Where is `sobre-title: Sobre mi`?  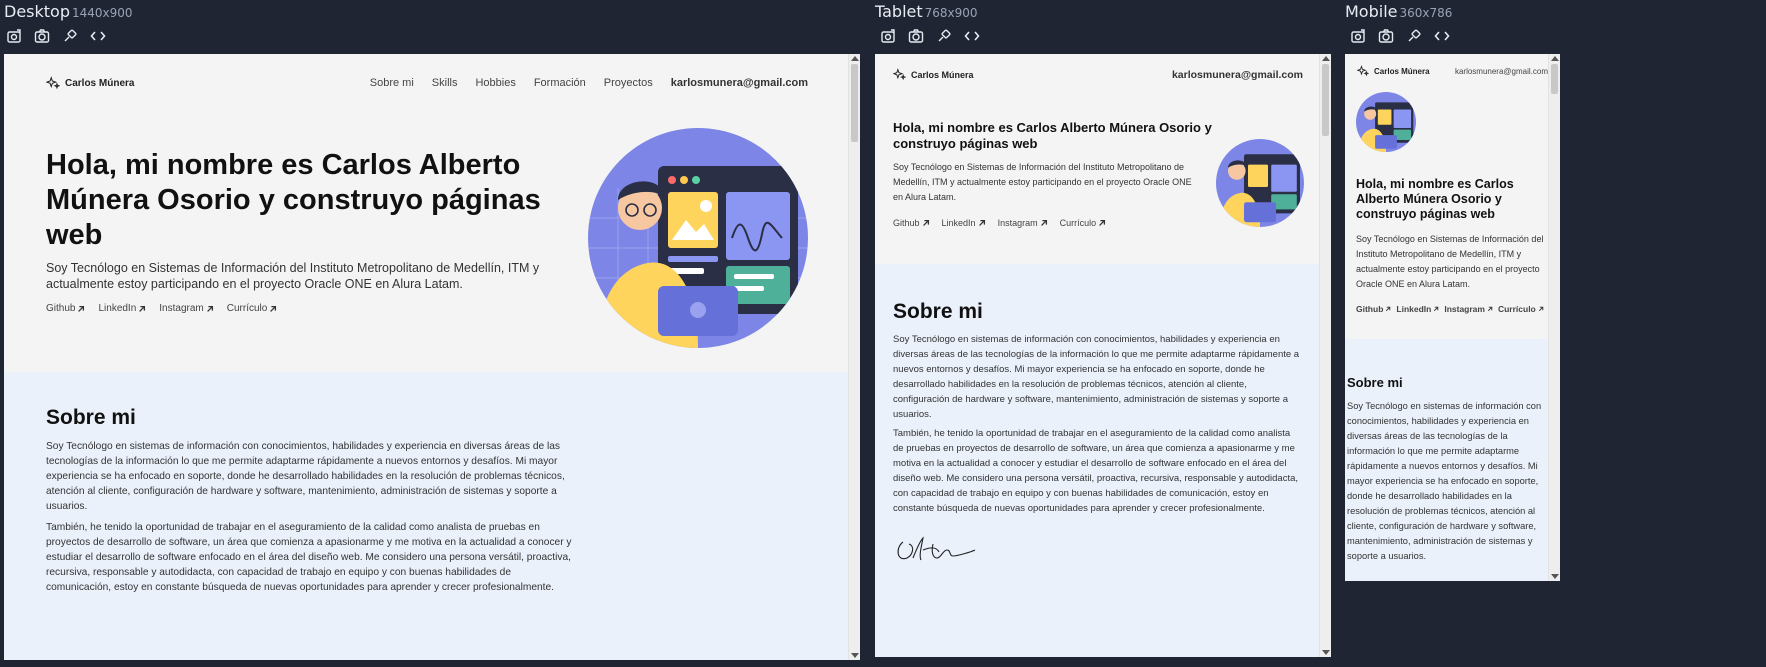
sobre-title: Sobre mi is located at coordinates (1375, 382).